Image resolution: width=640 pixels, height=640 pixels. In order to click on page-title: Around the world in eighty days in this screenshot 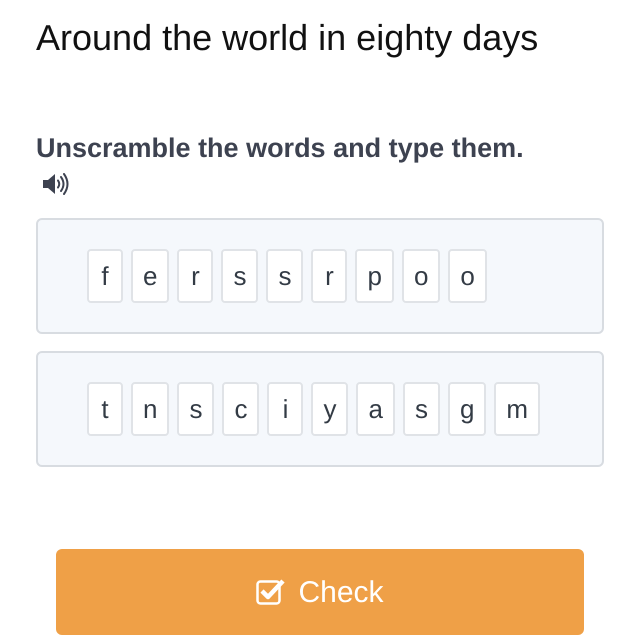, I will do `click(287, 38)`.